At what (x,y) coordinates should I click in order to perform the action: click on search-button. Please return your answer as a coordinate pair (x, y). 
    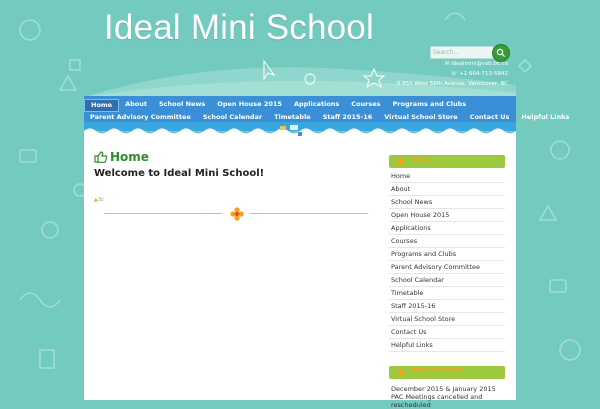
    Looking at the image, I should click on (501, 53).